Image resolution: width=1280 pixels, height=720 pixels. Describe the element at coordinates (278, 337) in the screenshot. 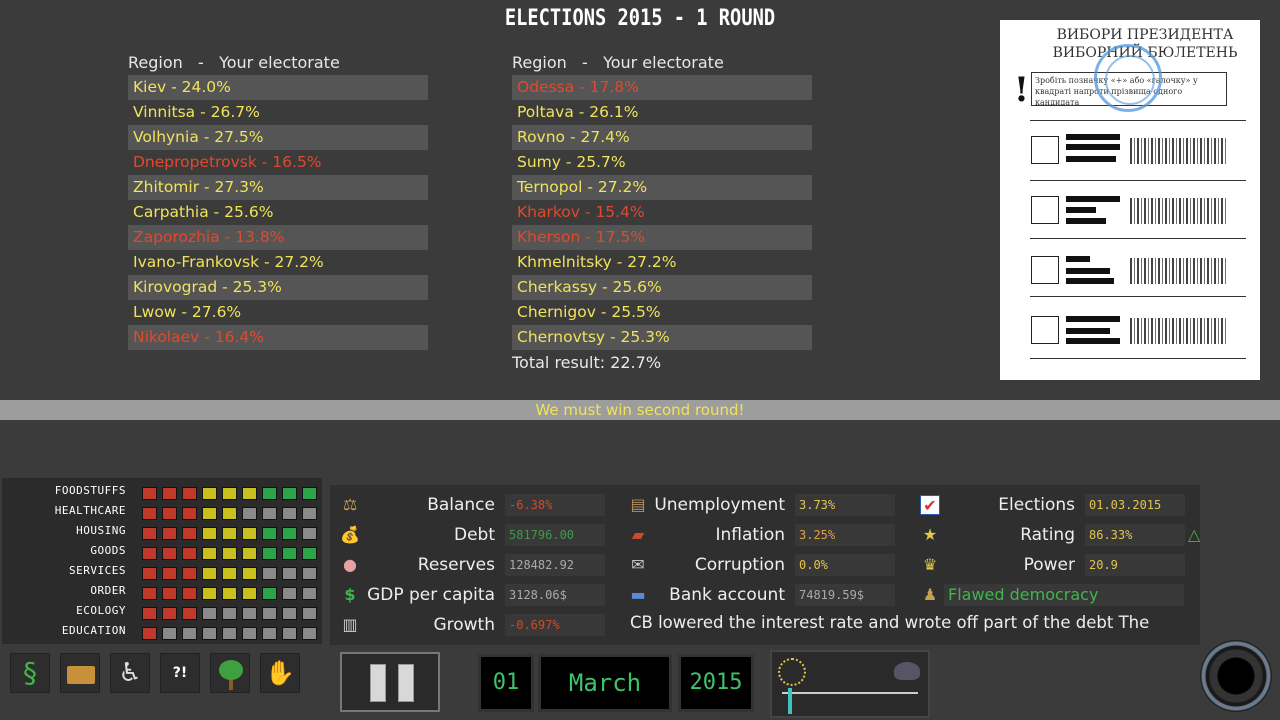

I see `region-row: Nikolaev - 16.4%` at that location.